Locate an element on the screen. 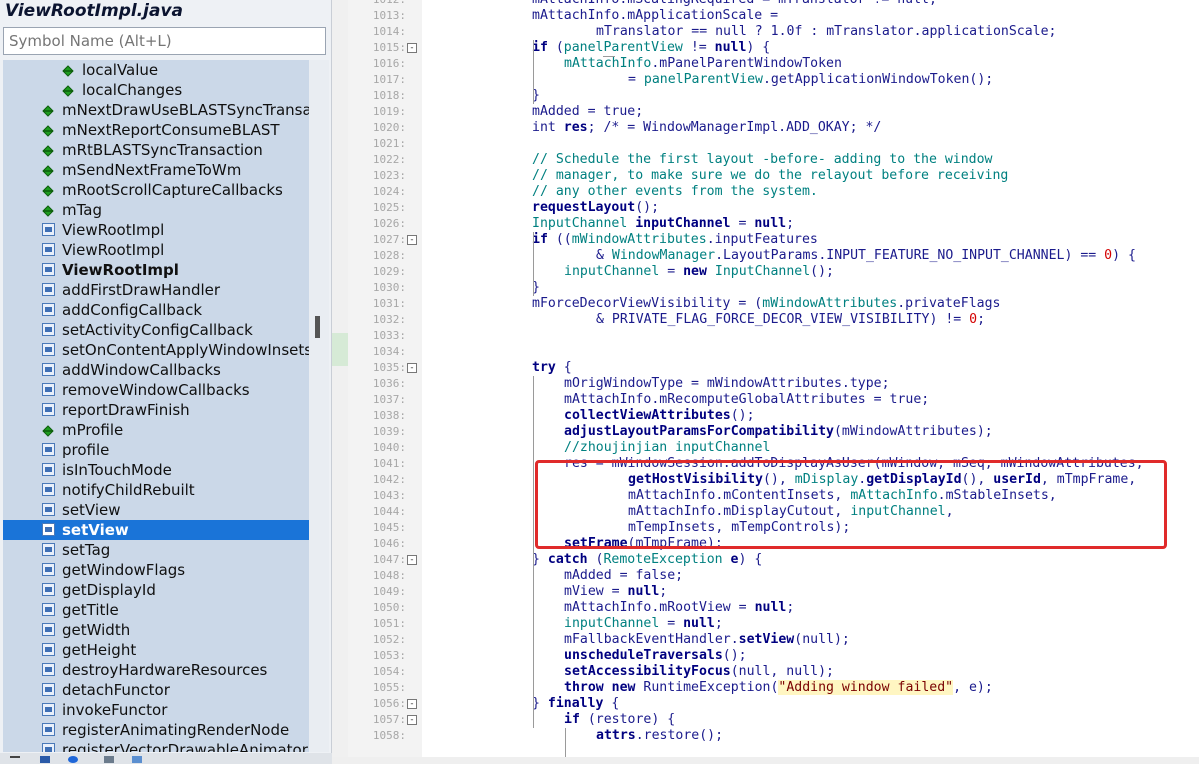 This screenshot has width=1199, height=765. symbol-tree-item: setOnContentApplyWindowInsetsListener is located at coordinates (156, 350).